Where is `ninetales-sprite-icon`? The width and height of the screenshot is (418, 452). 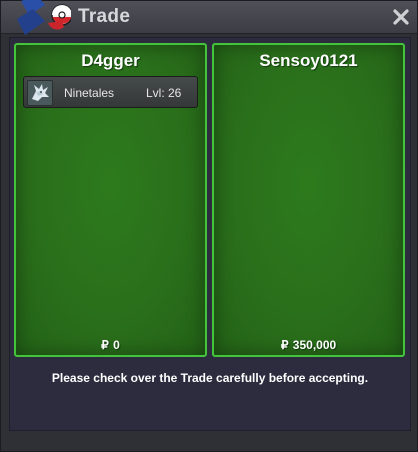
ninetales-sprite-icon is located at coordinates (40, 93).